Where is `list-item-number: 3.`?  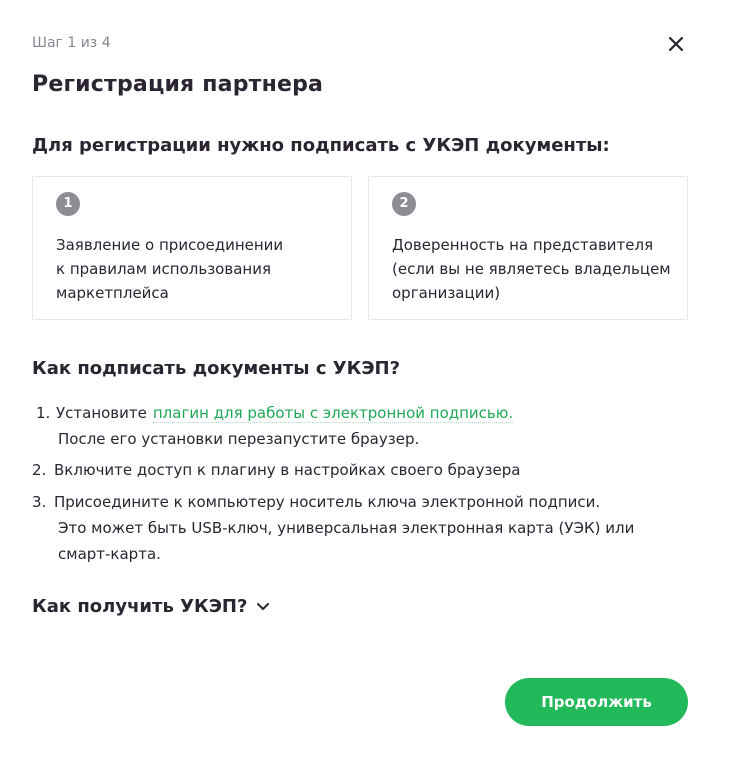
list-item-number: 3. is located at coordinates (39, 502).